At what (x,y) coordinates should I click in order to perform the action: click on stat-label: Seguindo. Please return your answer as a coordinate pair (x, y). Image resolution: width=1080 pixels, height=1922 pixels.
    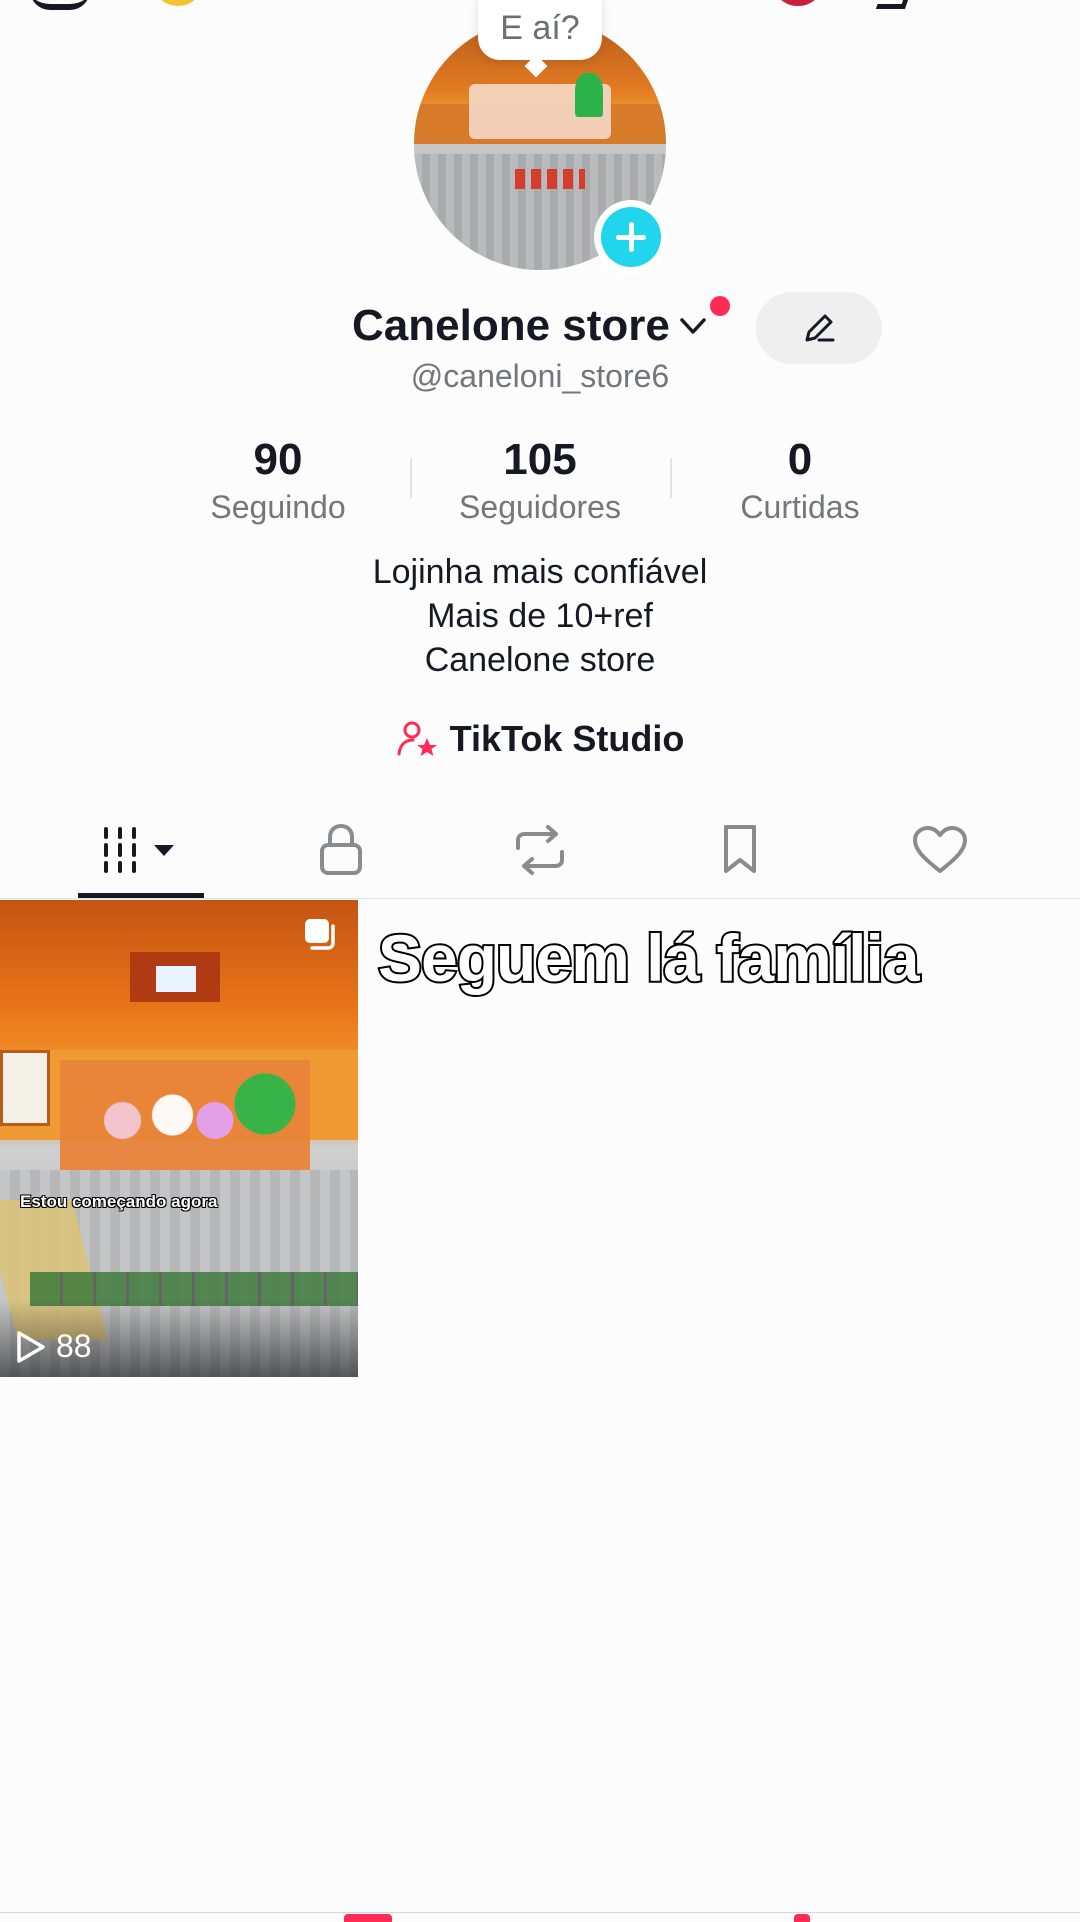
    Looking at the image, I should click on (278, 507).